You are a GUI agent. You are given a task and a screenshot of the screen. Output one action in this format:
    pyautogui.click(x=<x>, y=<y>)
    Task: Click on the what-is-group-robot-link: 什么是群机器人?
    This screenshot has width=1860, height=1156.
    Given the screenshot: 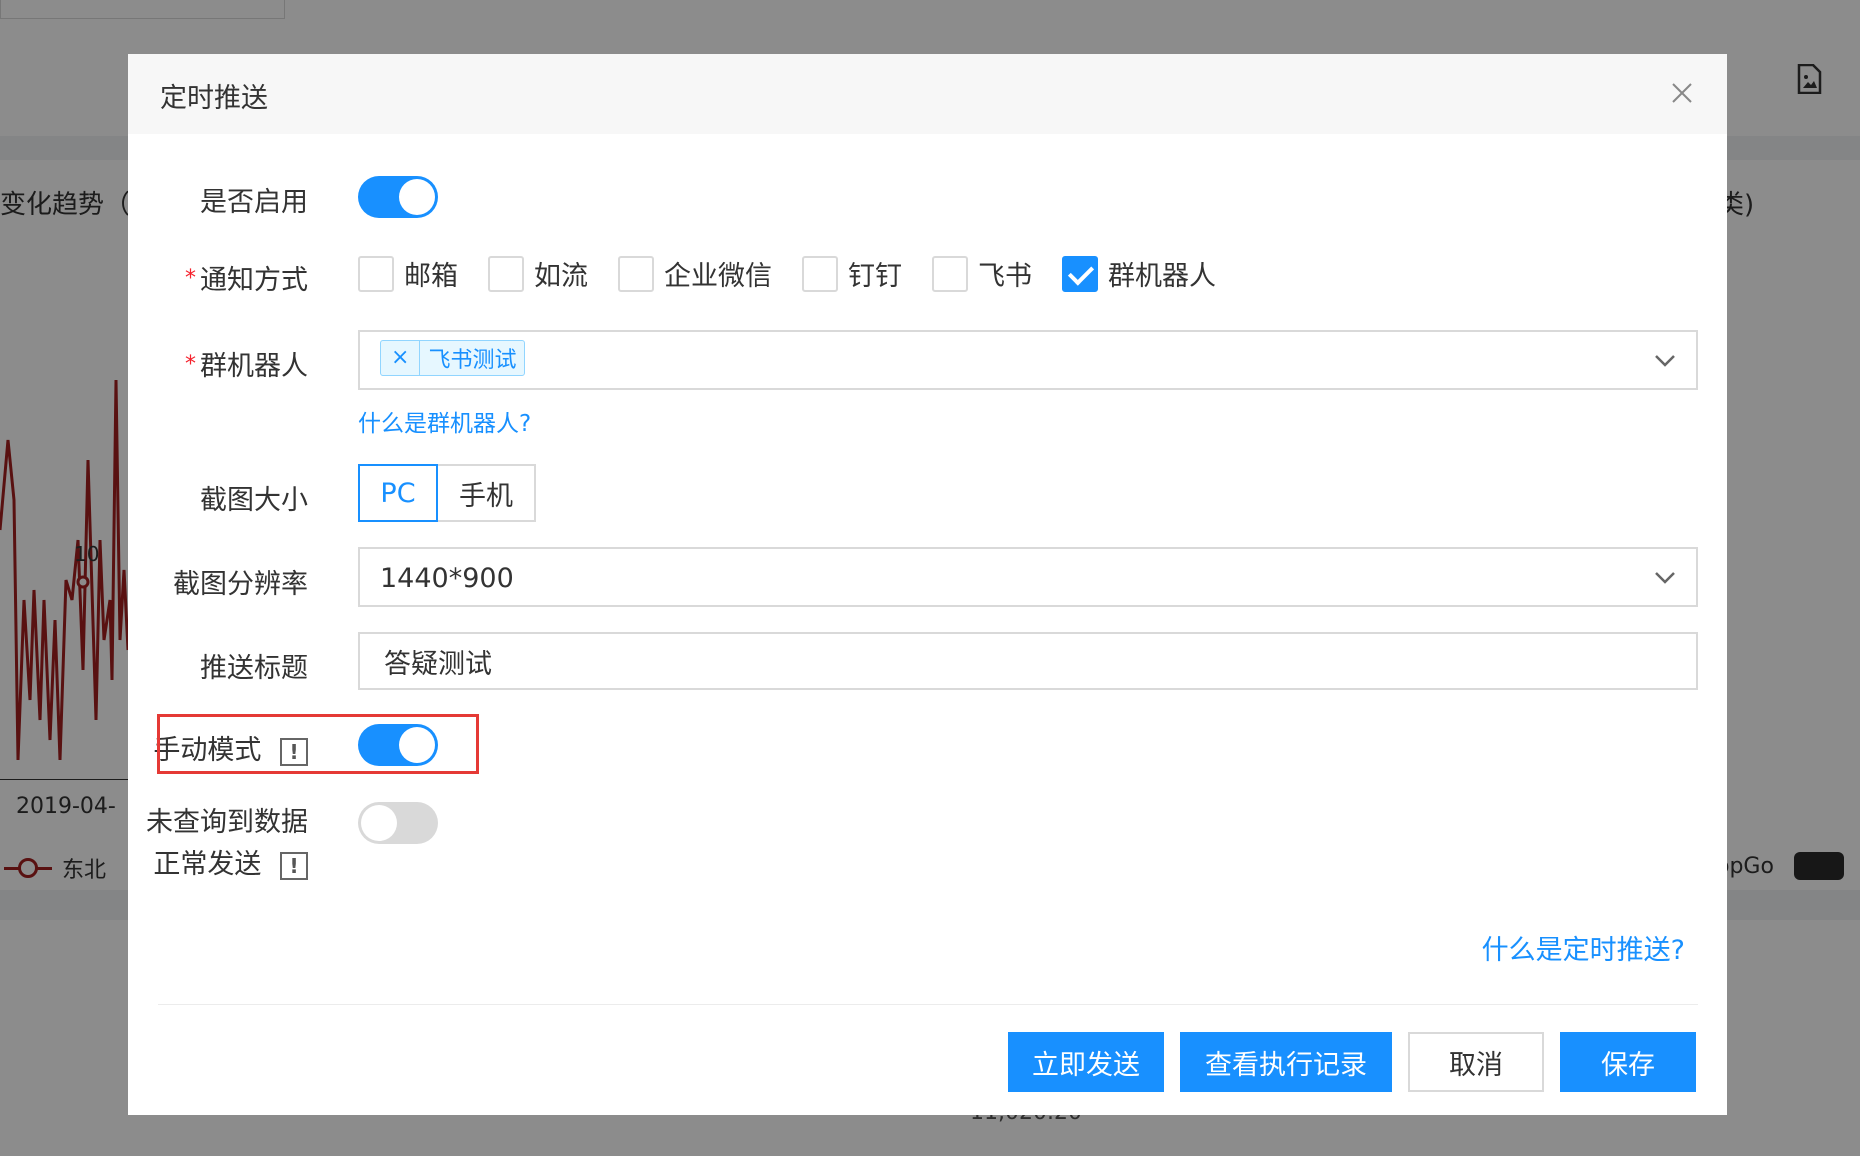 What is the action you would take?
    pyautogui.click(x=444, y=421)
    